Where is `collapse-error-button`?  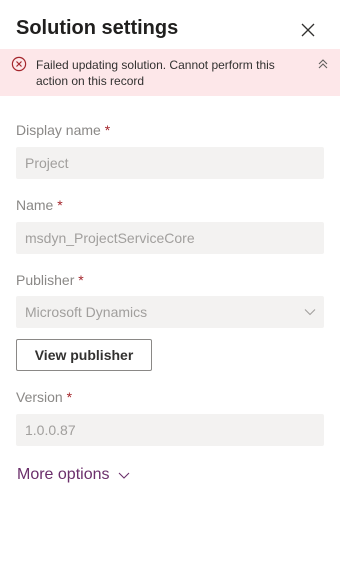 collapse-error-button is located at coordinates (323, 64).